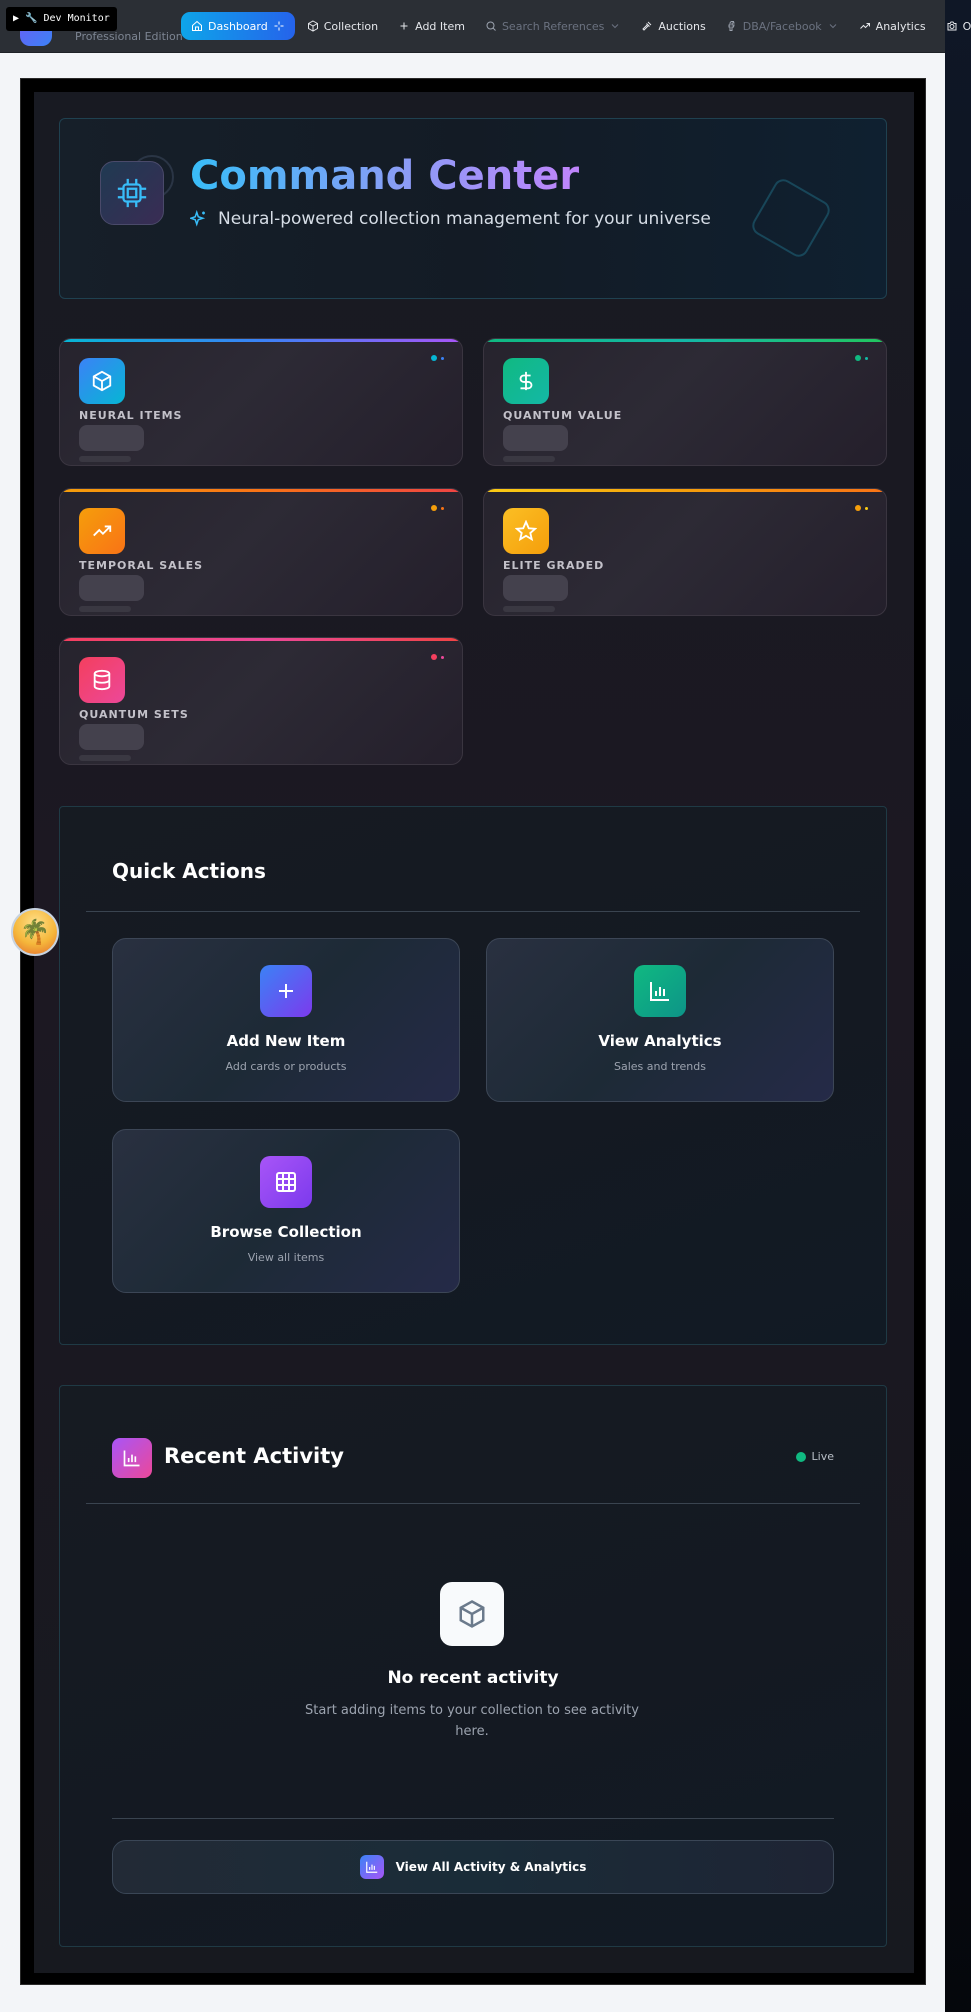 Image resolution: width=971 pixels, height=2012 pixels. Describe the element at coordinates (385, 176) in the screenshot. I see `page-title: Command Center` at that location.